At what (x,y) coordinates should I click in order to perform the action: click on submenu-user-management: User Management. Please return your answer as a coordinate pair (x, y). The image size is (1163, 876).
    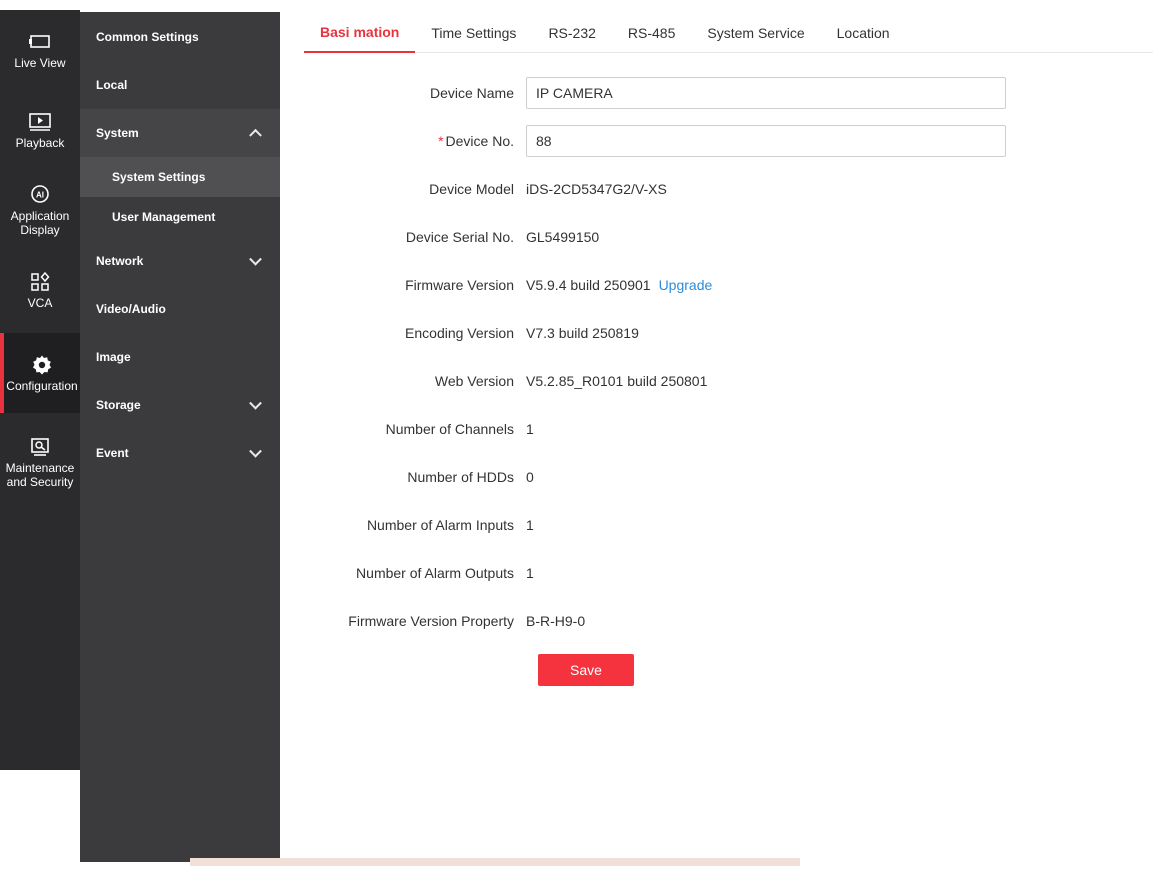
    Looking at the image, I should click on (180, 217).